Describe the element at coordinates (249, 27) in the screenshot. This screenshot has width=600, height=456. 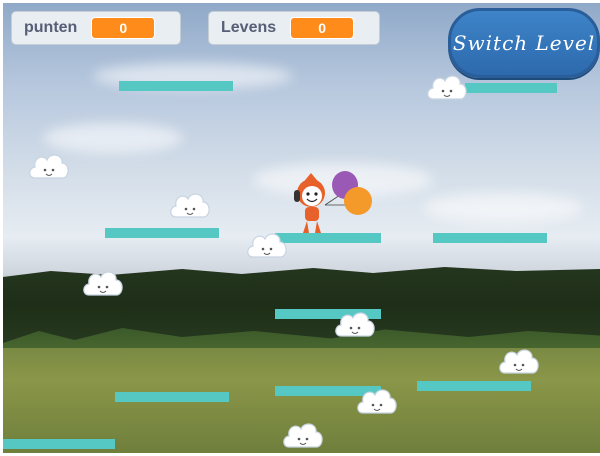
I see `lives-label: Levens` at that location.